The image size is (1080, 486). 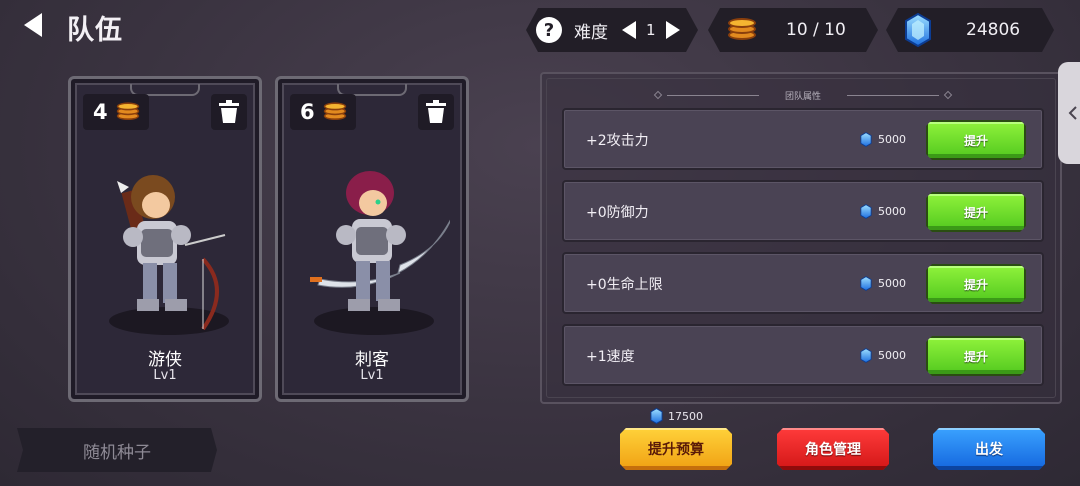 I want to click on depart-button: 出发, so click(x=989, y=449).